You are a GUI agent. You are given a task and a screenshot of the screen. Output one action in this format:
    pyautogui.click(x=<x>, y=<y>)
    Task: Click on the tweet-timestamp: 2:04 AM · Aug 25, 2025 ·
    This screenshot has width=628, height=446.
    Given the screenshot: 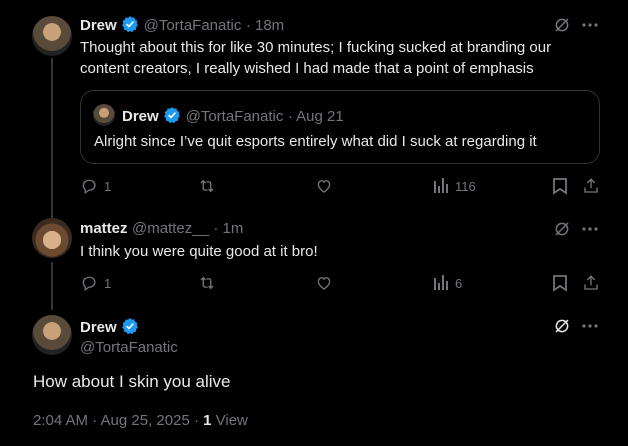 What is the action you would take?
    pyautogui.click(x=118, y=420)
    